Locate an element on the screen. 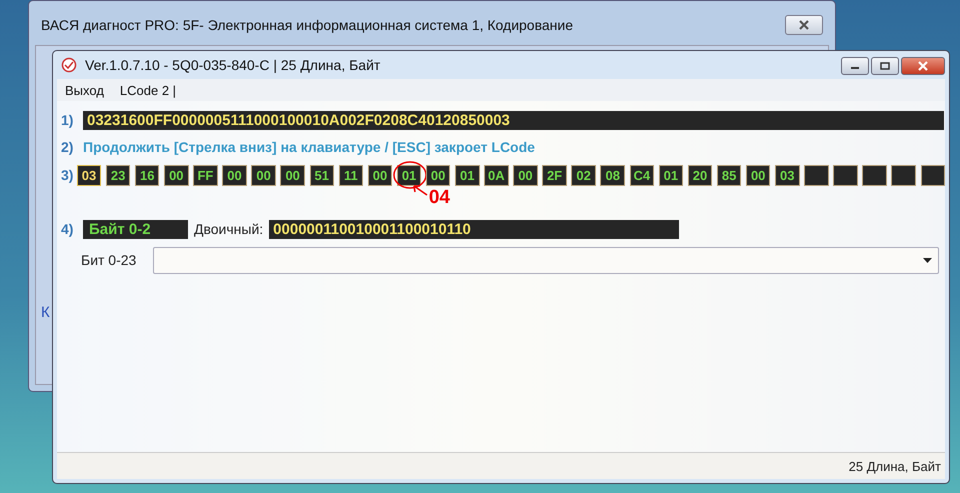 The height and width of the screenshot is (493, 960). status-text: 25 Длина, Байт is located at coordinates (894, 466).